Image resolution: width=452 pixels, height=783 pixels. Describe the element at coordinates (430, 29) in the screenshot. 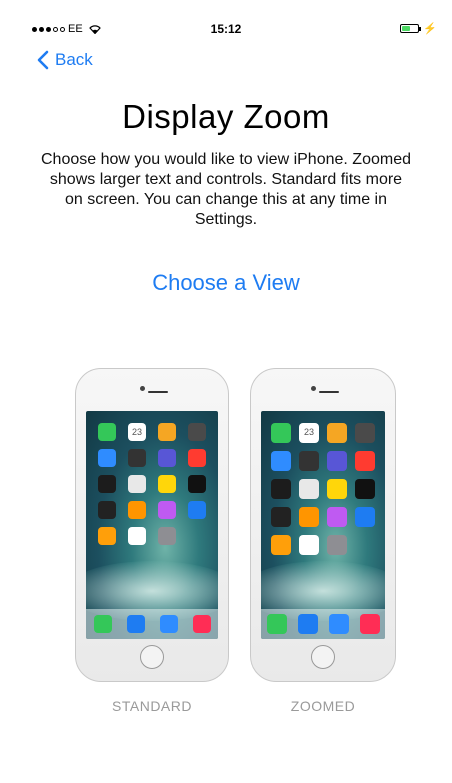

I see `charging-bolt-icon: ⚡` at that location.